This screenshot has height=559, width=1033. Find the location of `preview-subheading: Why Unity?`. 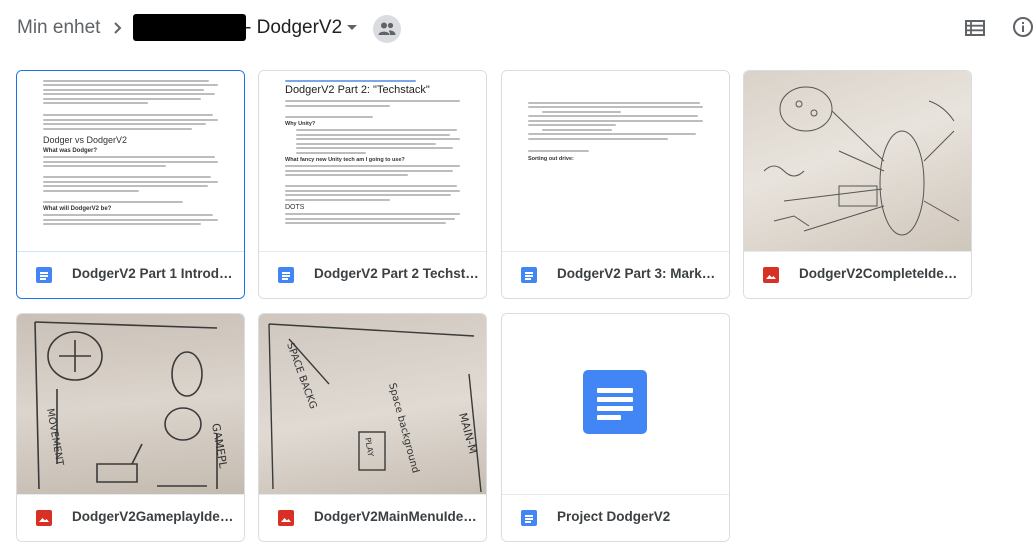

preview-subheading: Why Unity? is located at coordinates (300, 123).